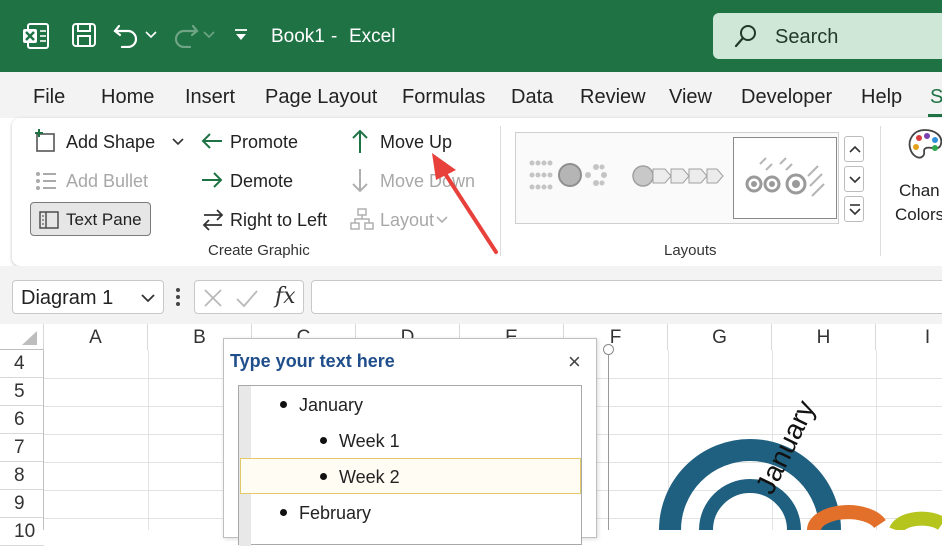 Image resolution: width=942 pixels, height=546 pixels. I want to click on change-colors-label-2: Colors, so click(918, 215).